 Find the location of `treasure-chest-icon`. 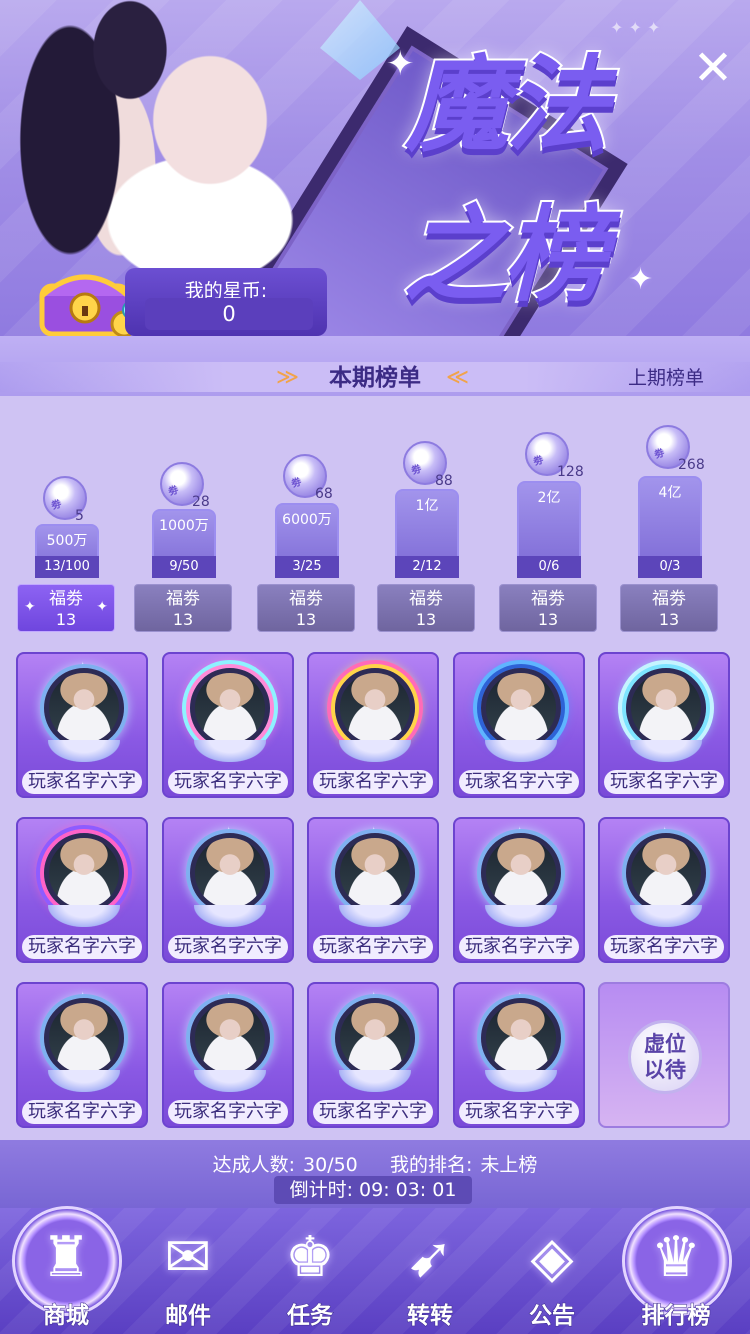

treasure-chest-icon is located at coordinates (87, 301).